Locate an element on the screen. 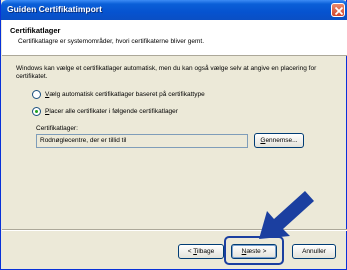 This screenshot has width=347, height=270. close-icon is located at coordinates (339, 11).